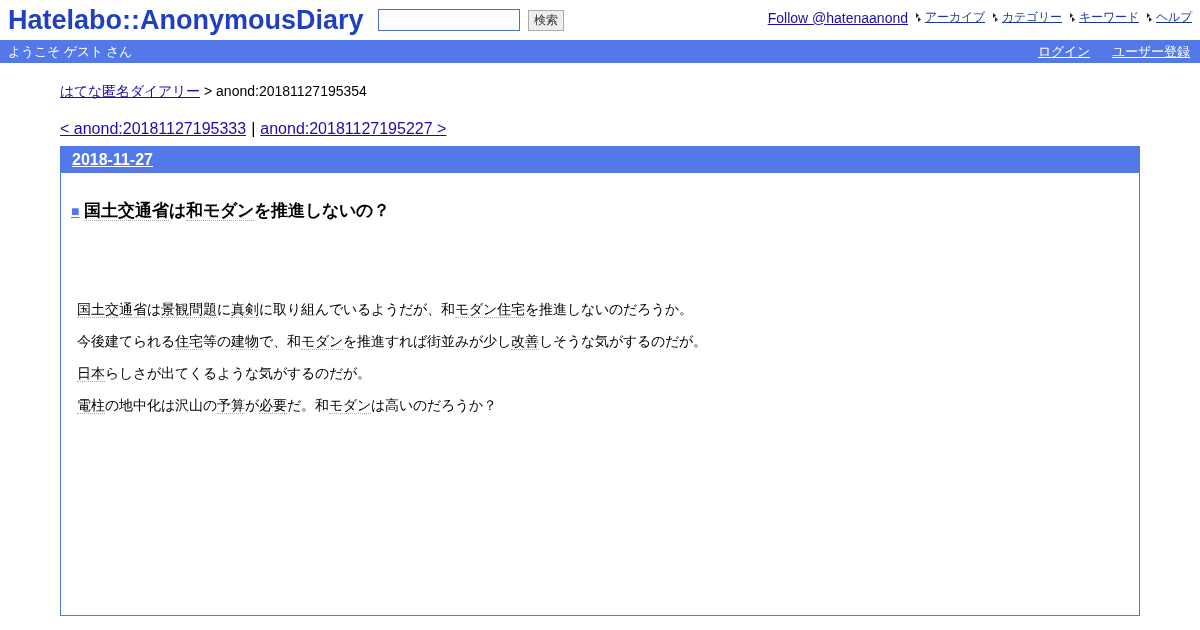  I want to click on keyword-link: 和モダン, so click(220, 211).